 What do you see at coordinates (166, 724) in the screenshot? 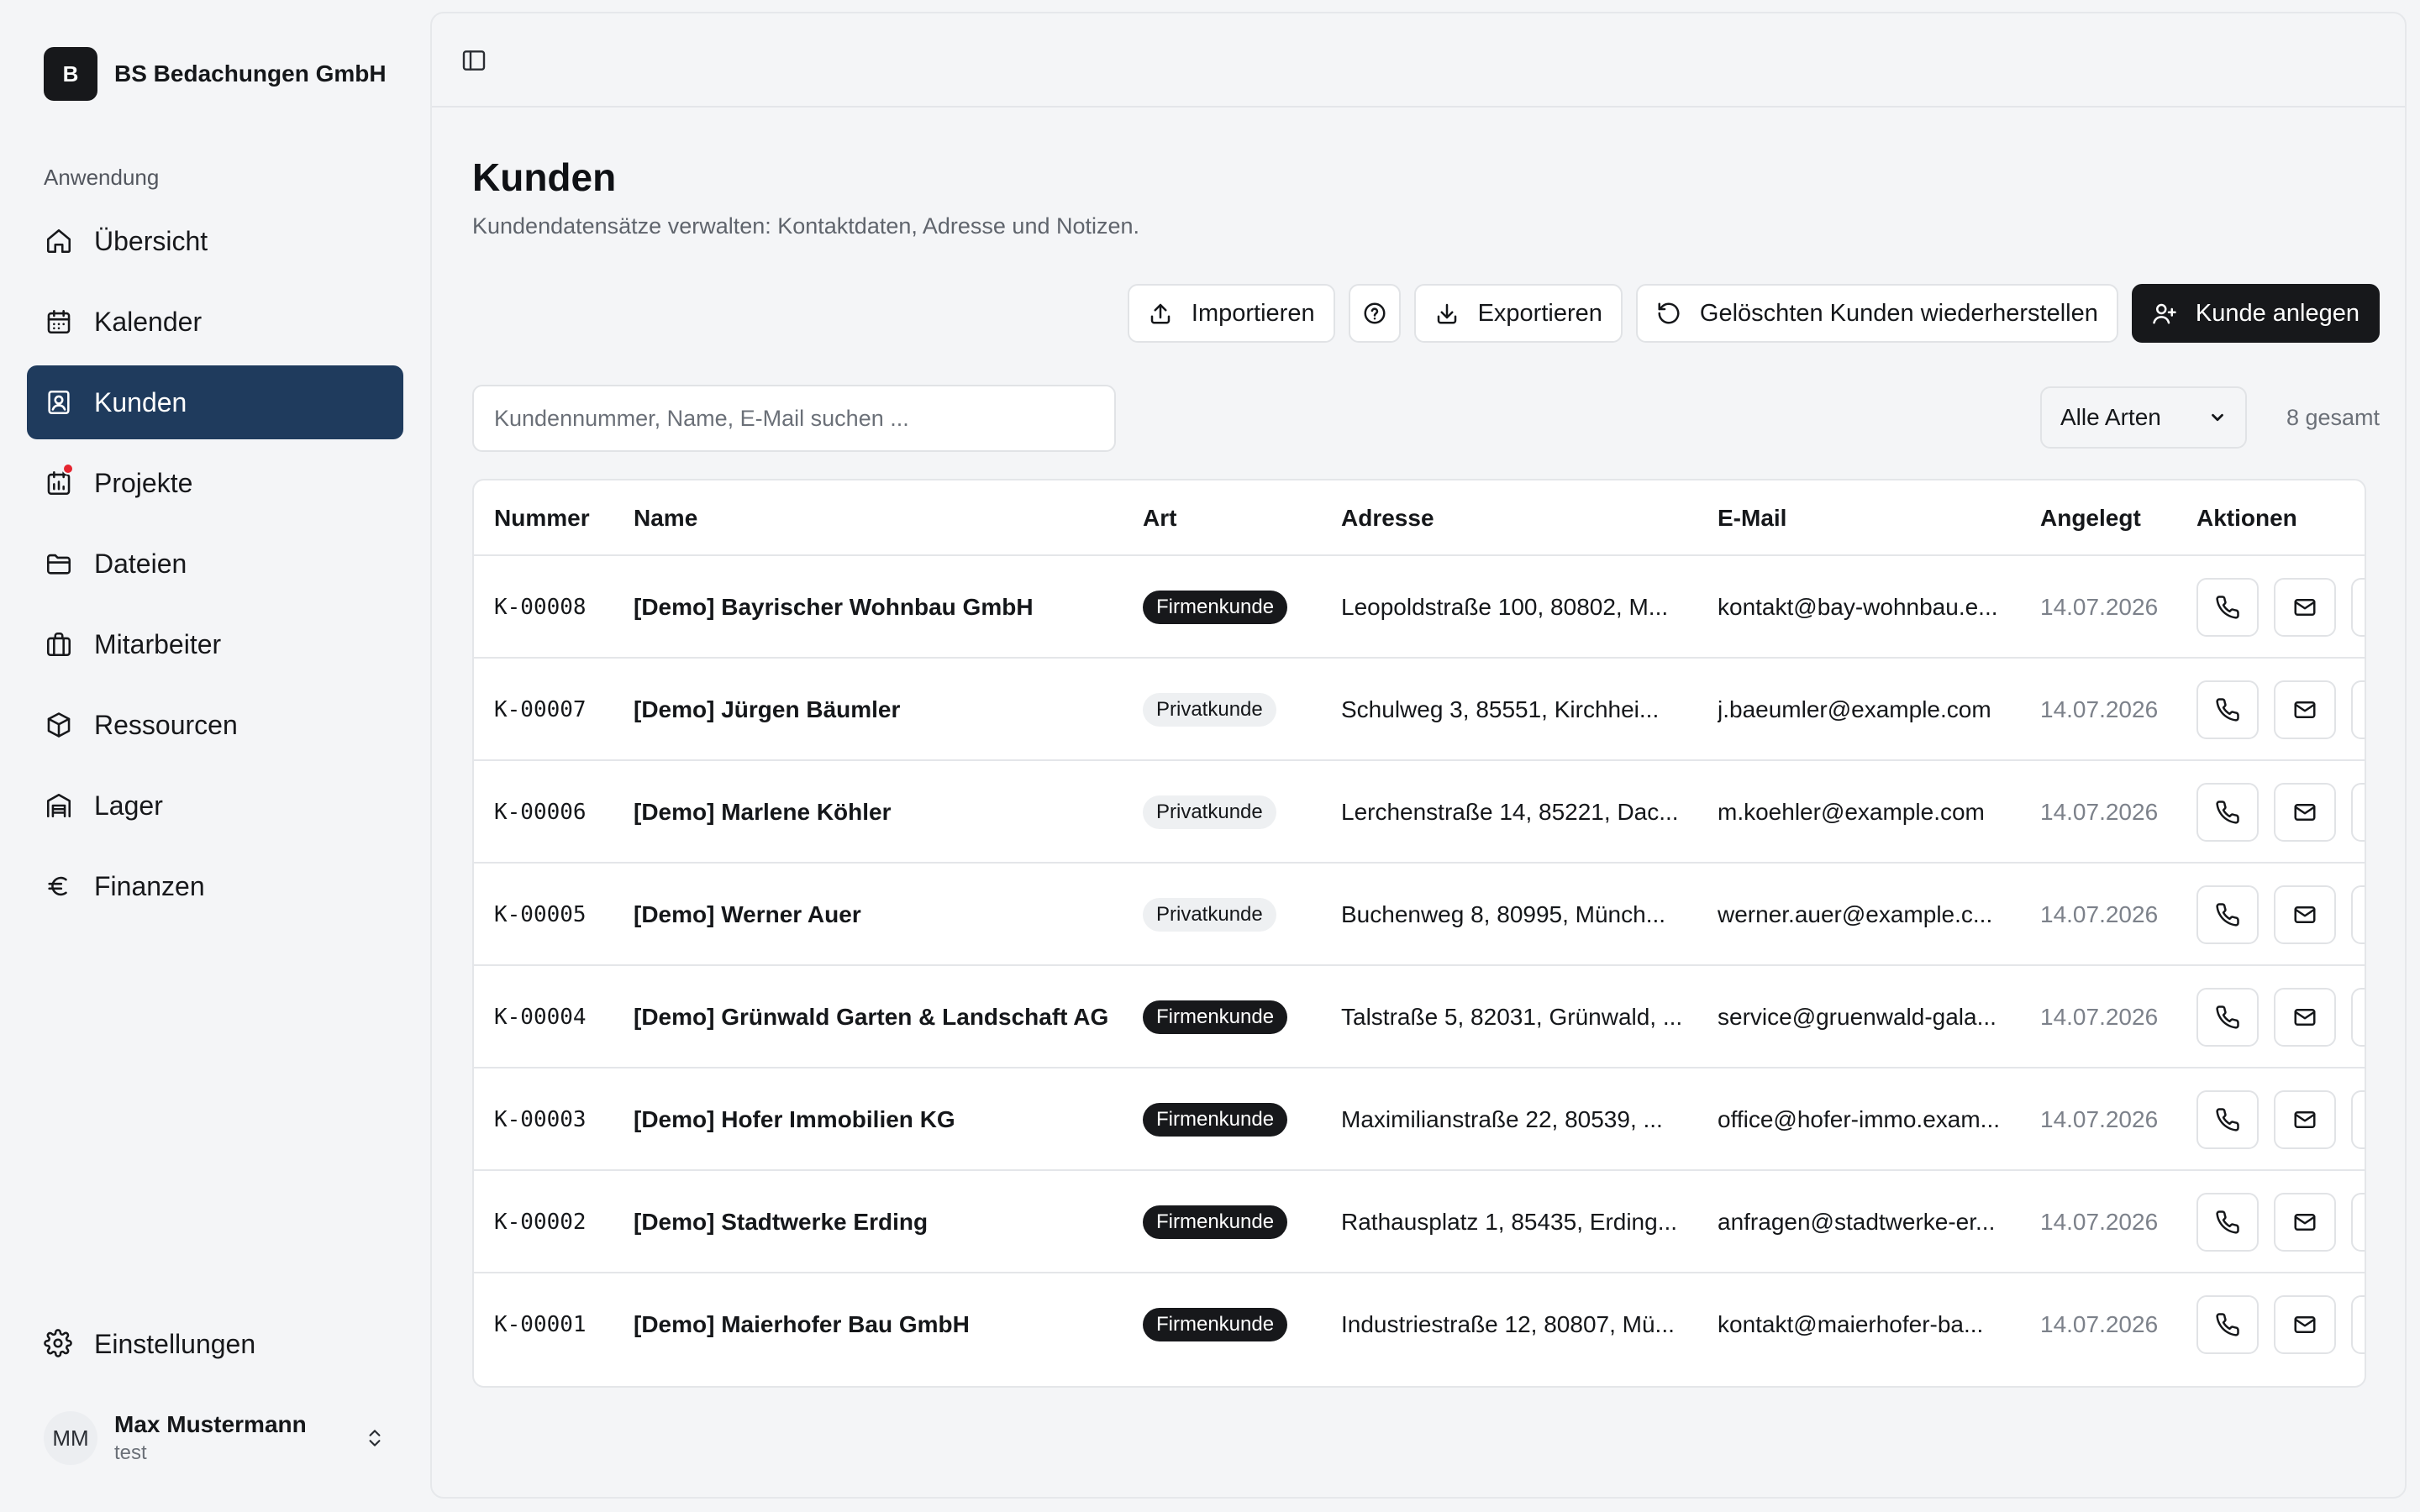
I see `sidebar-item-label: Ressourcen` at bounding box center [166, 724].